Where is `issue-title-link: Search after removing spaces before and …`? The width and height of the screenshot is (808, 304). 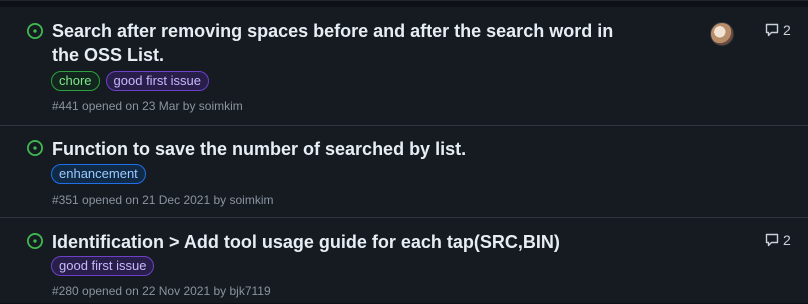 issue-title-link: Search after removing spaces before and … is located at coordinates (342, 43).